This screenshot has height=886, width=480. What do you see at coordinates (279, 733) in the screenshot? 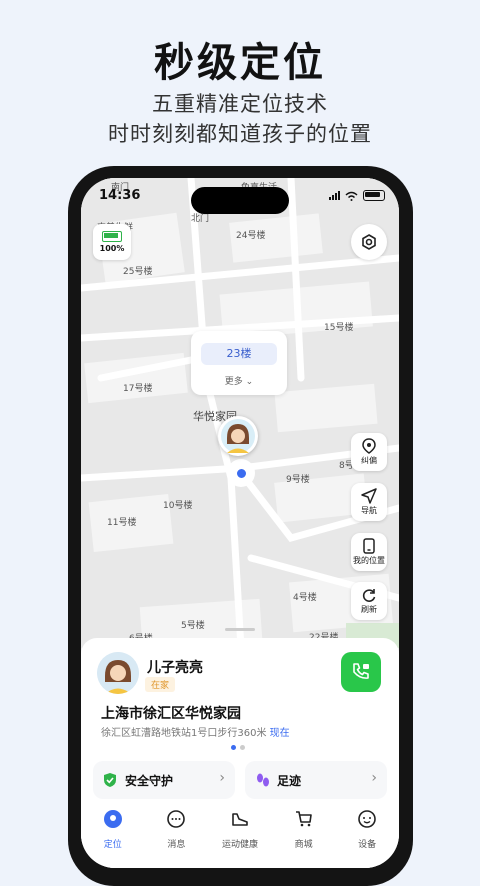
I see `location-time: 现在` at bounding box center [279, 733].